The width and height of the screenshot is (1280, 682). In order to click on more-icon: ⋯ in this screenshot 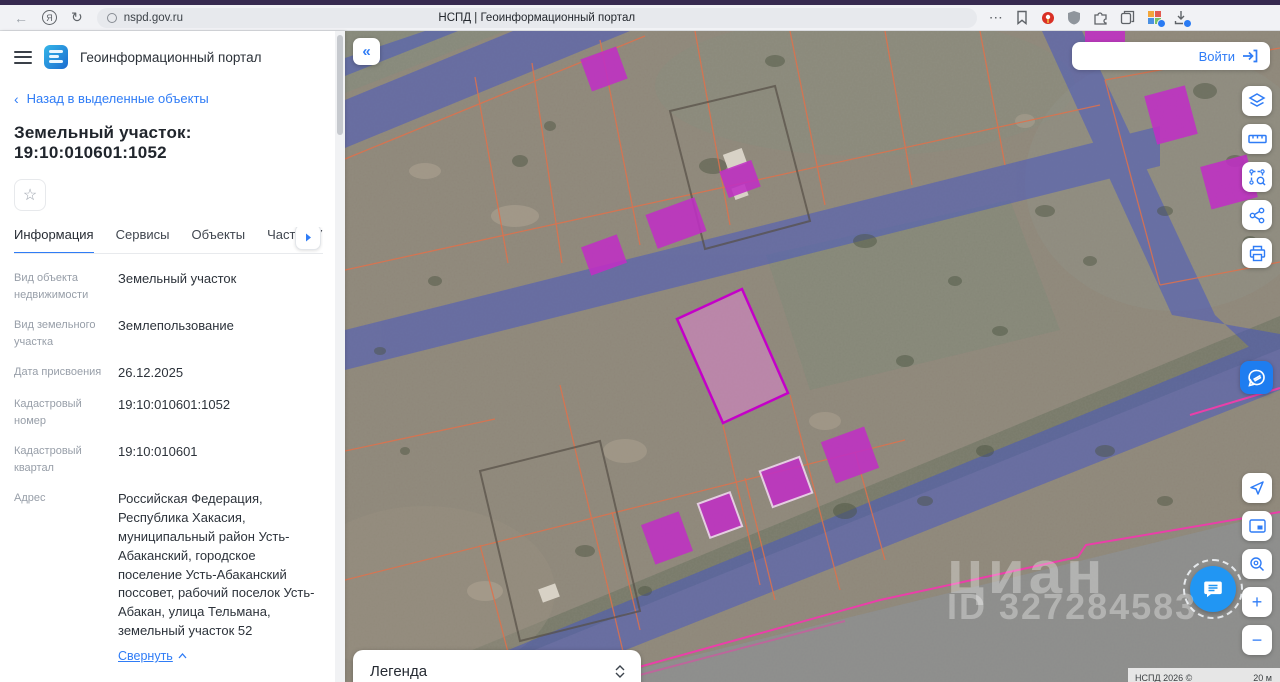, I will do `click(996, 17)`.